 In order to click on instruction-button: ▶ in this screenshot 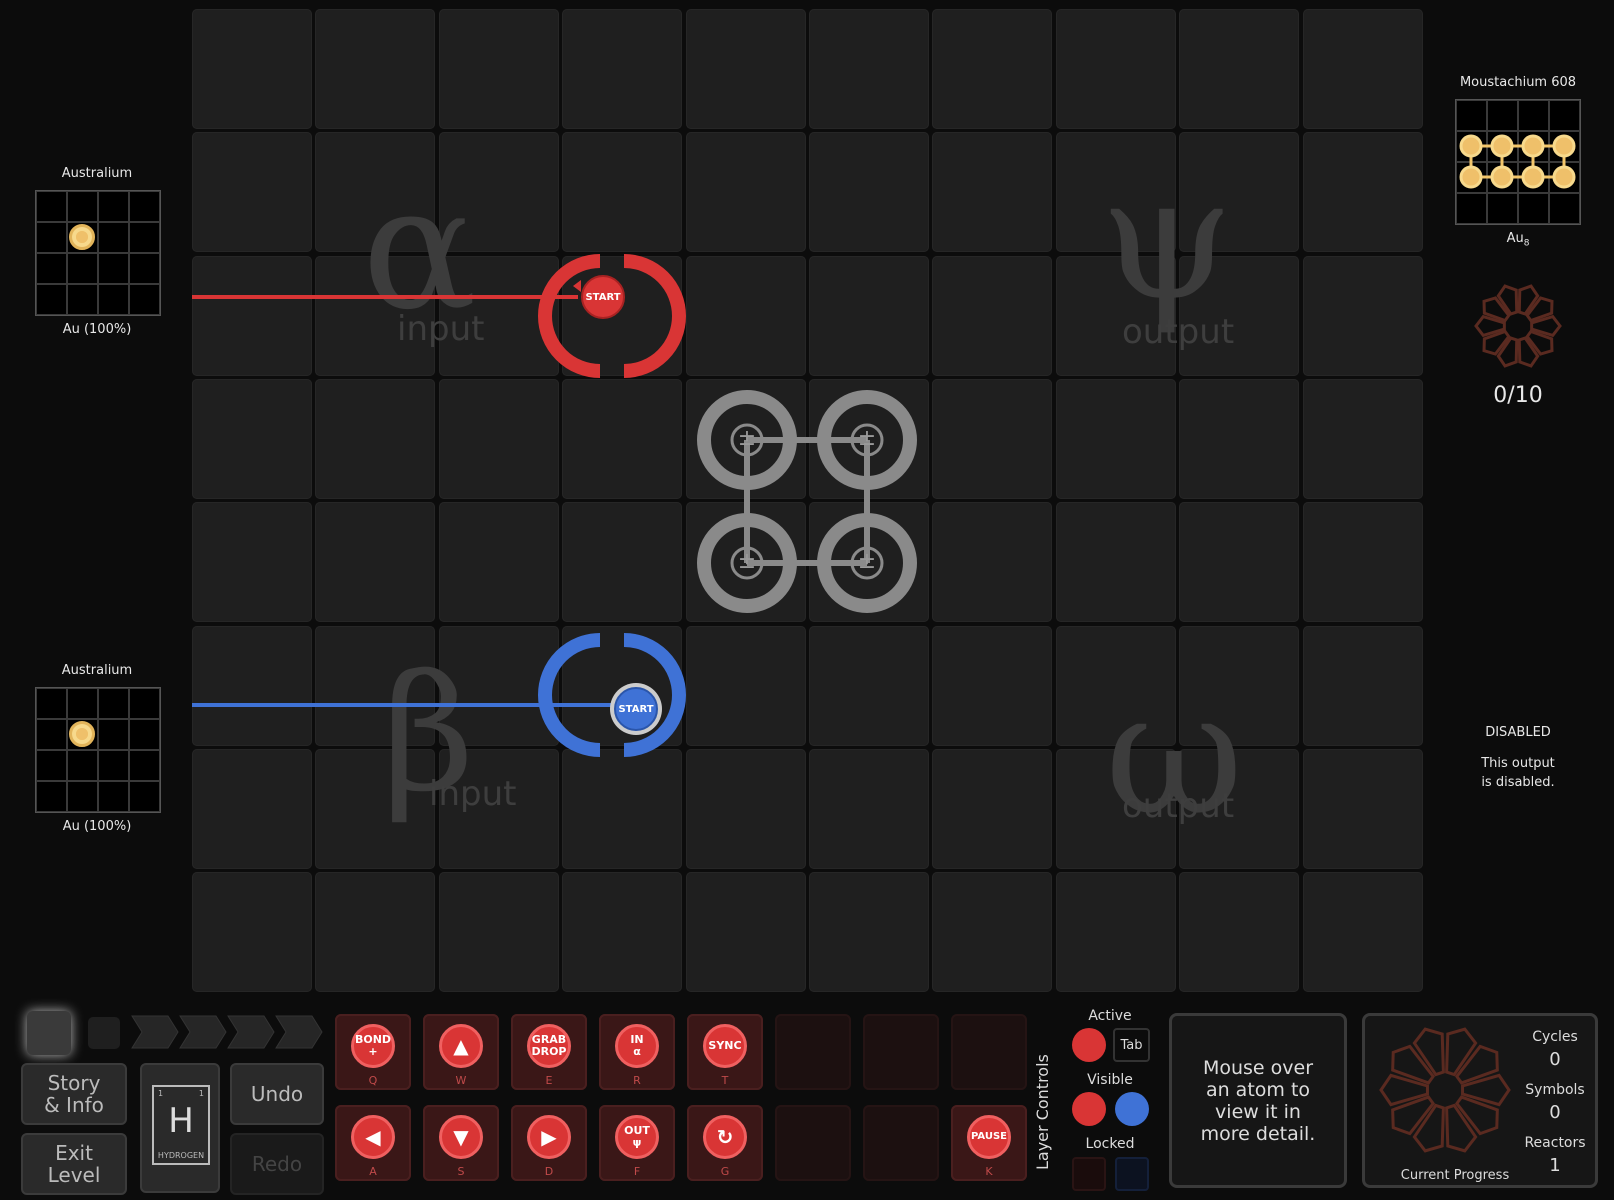, I will do `click(549, 1137)`.